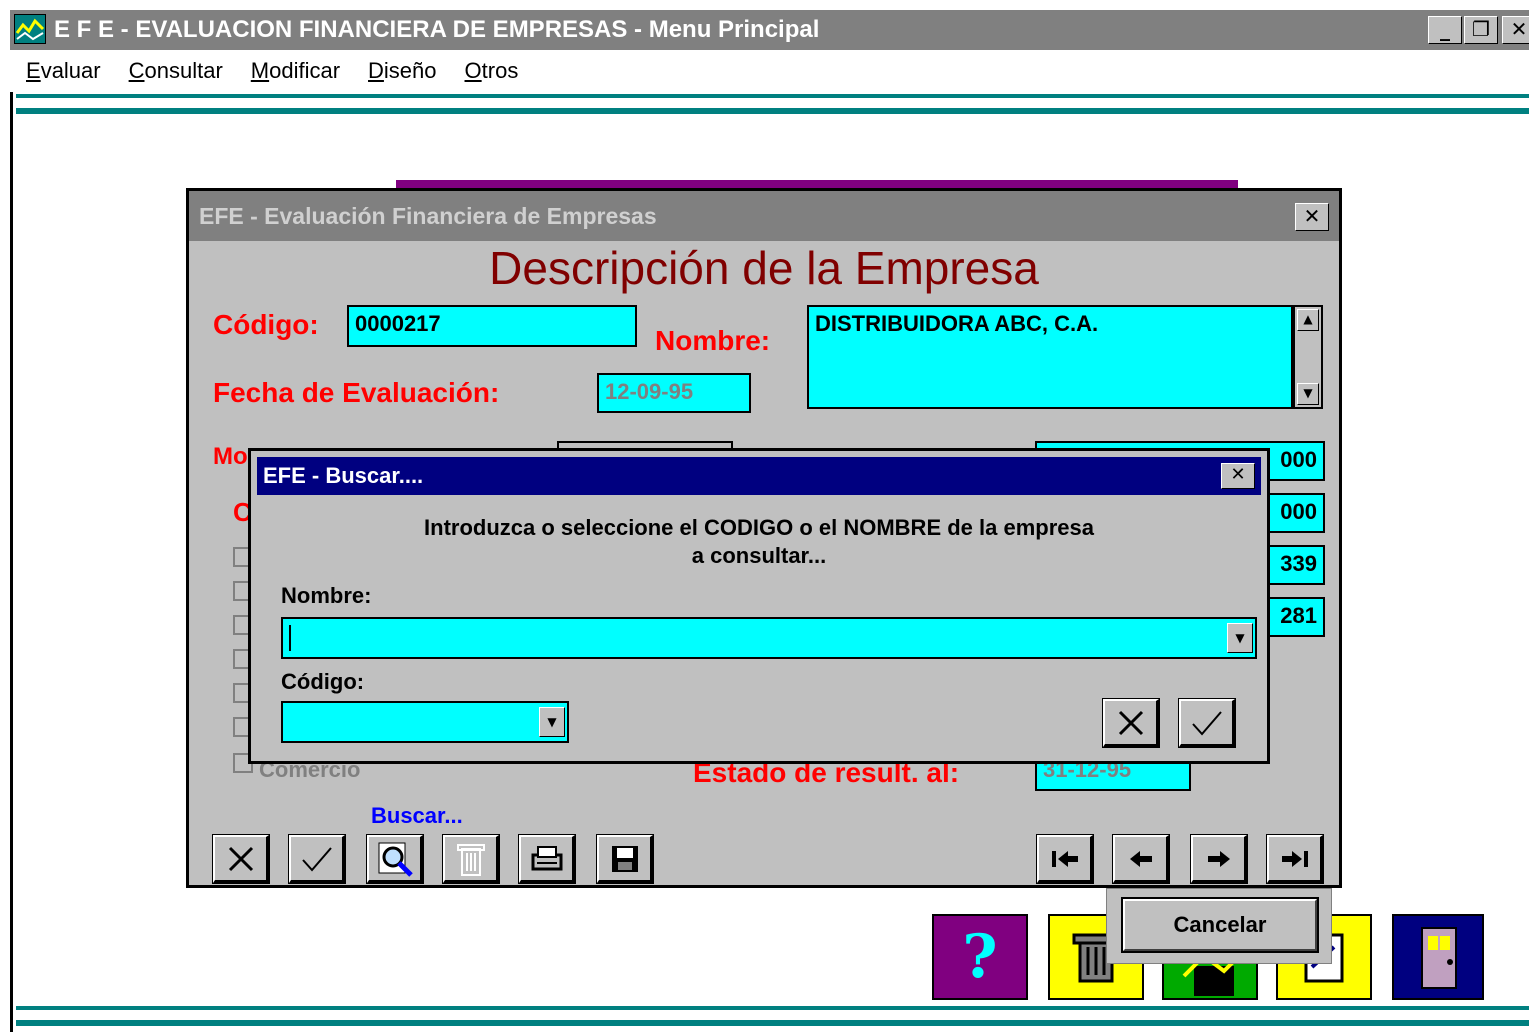 This screenshot has width=1529, height=1032. I want to click on magnifier-icon, so click(395, 859).